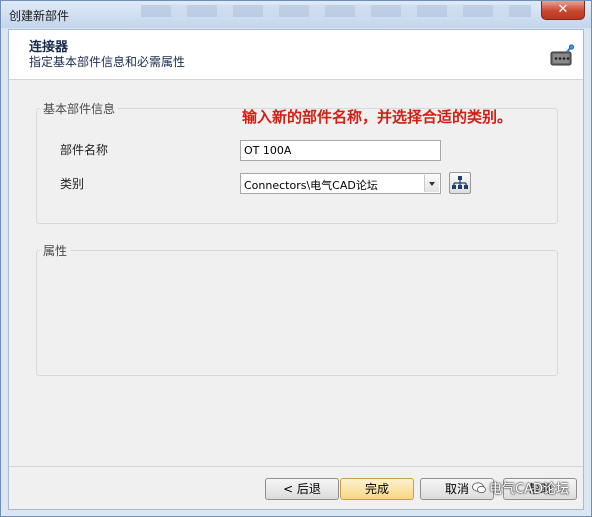 The height and width of the screenshot is (517, 592). I want to click on hierarchy-icon, so click(460, 182).